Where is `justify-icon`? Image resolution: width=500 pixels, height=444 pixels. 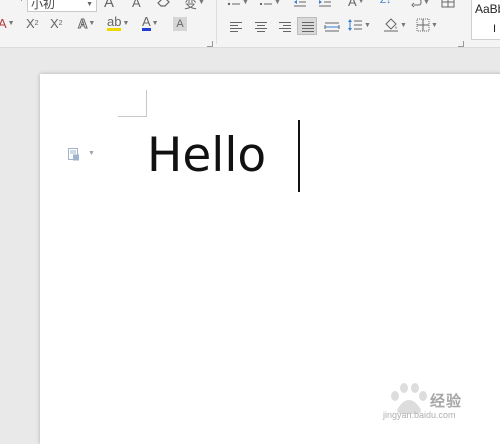 justify-icon is located at coordinates (308, 28).